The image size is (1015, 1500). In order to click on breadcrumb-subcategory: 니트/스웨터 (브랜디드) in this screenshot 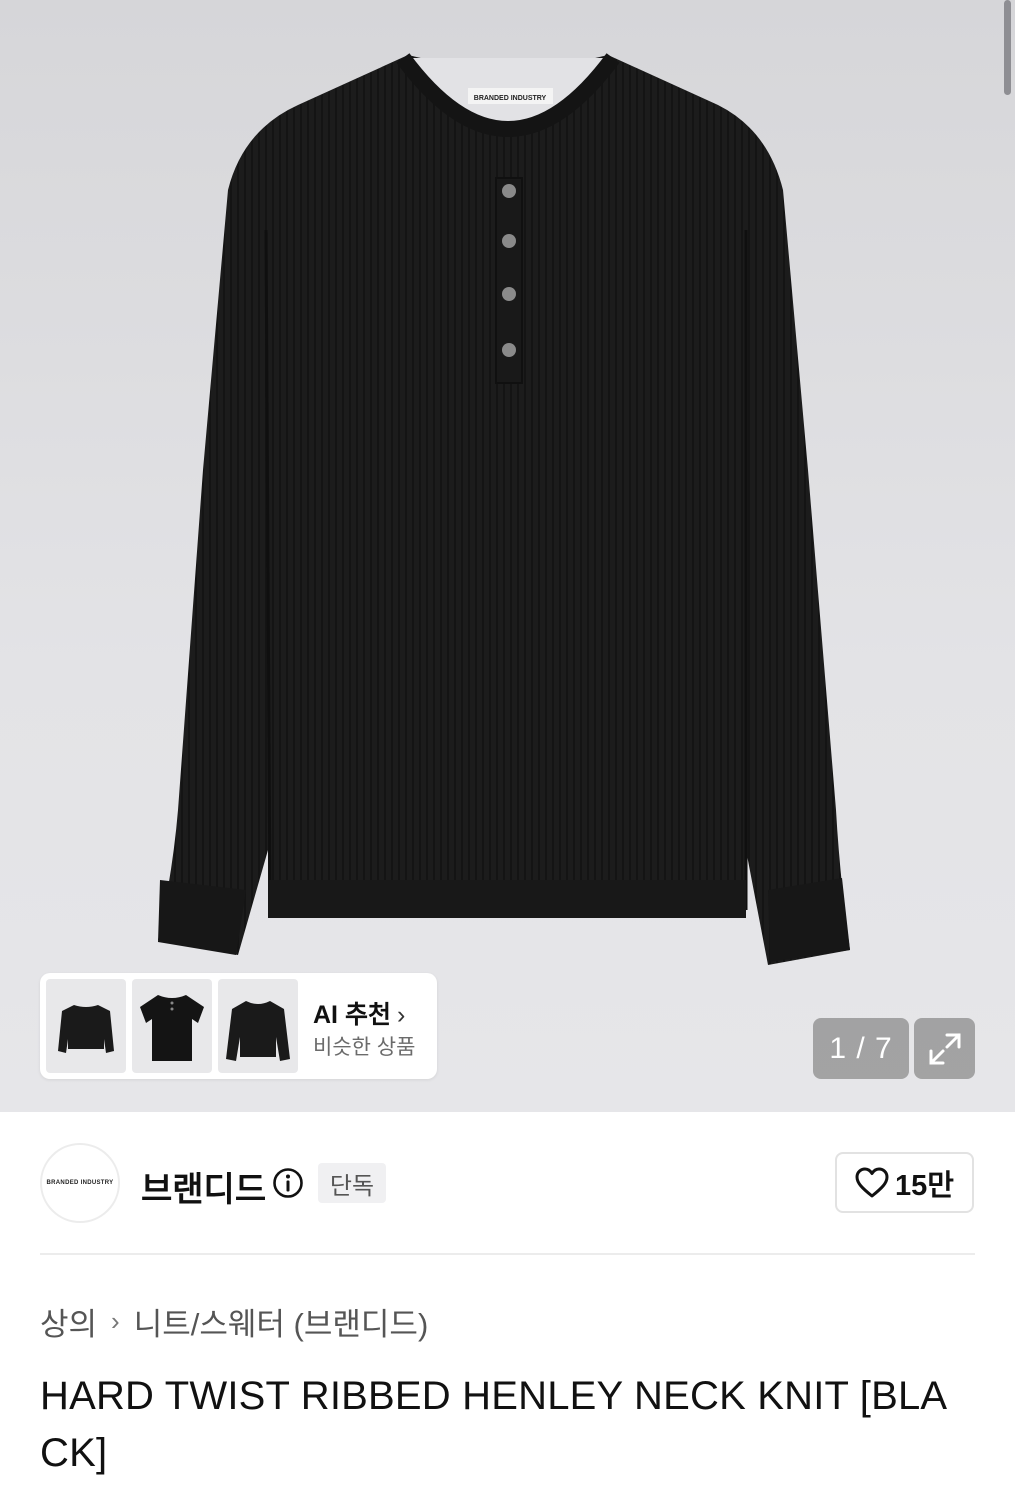, I will do `click(281, 1321)`.